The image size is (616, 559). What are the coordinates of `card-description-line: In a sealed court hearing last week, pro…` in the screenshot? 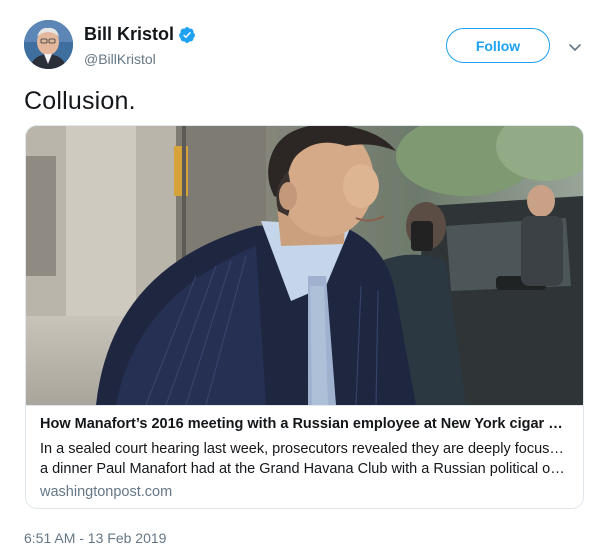 It's located at (305, 449).